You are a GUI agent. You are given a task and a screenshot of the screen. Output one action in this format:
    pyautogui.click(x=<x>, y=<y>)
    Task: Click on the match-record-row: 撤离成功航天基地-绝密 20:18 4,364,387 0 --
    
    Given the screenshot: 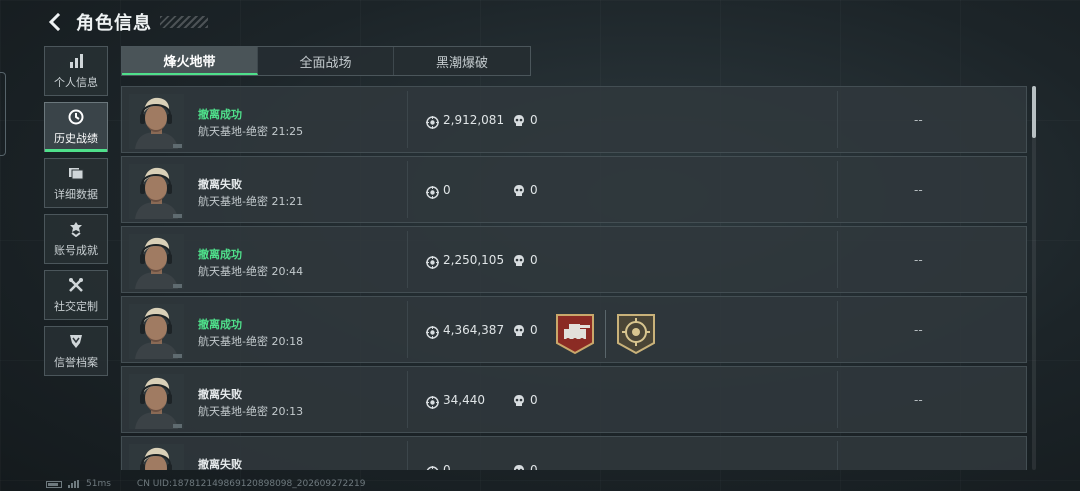 What is the action you would take?
    pyautogui.click(x=574, y=329)
    